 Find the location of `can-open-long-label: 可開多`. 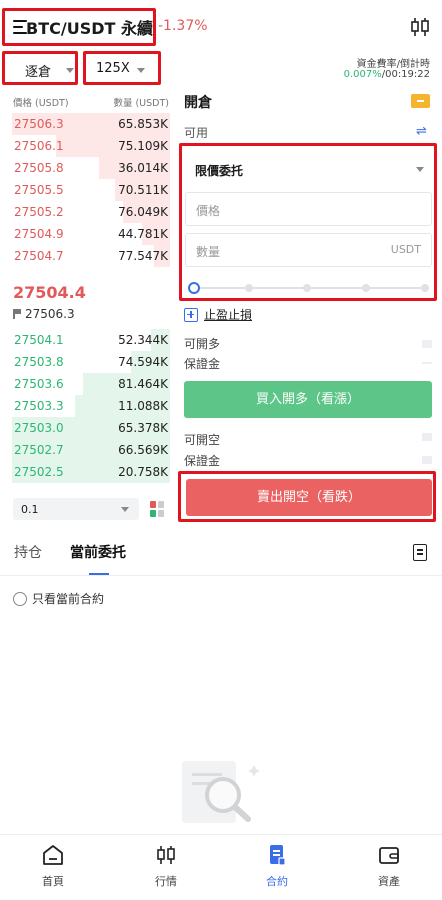

can-open-long-label: 可開多 is located at coordinates (202, 344).